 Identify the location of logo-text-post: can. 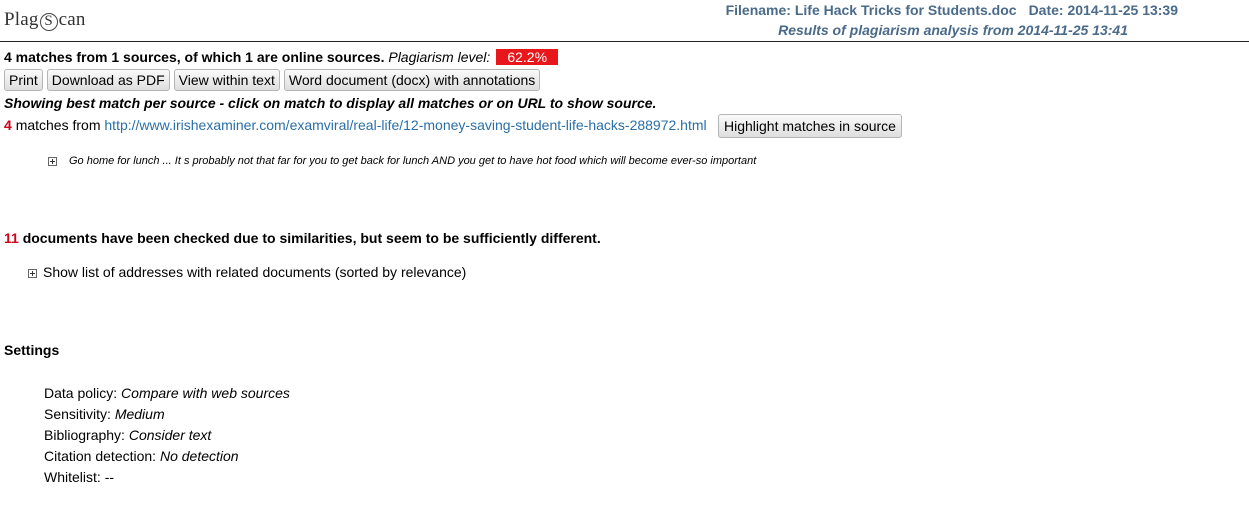
(72, 19).